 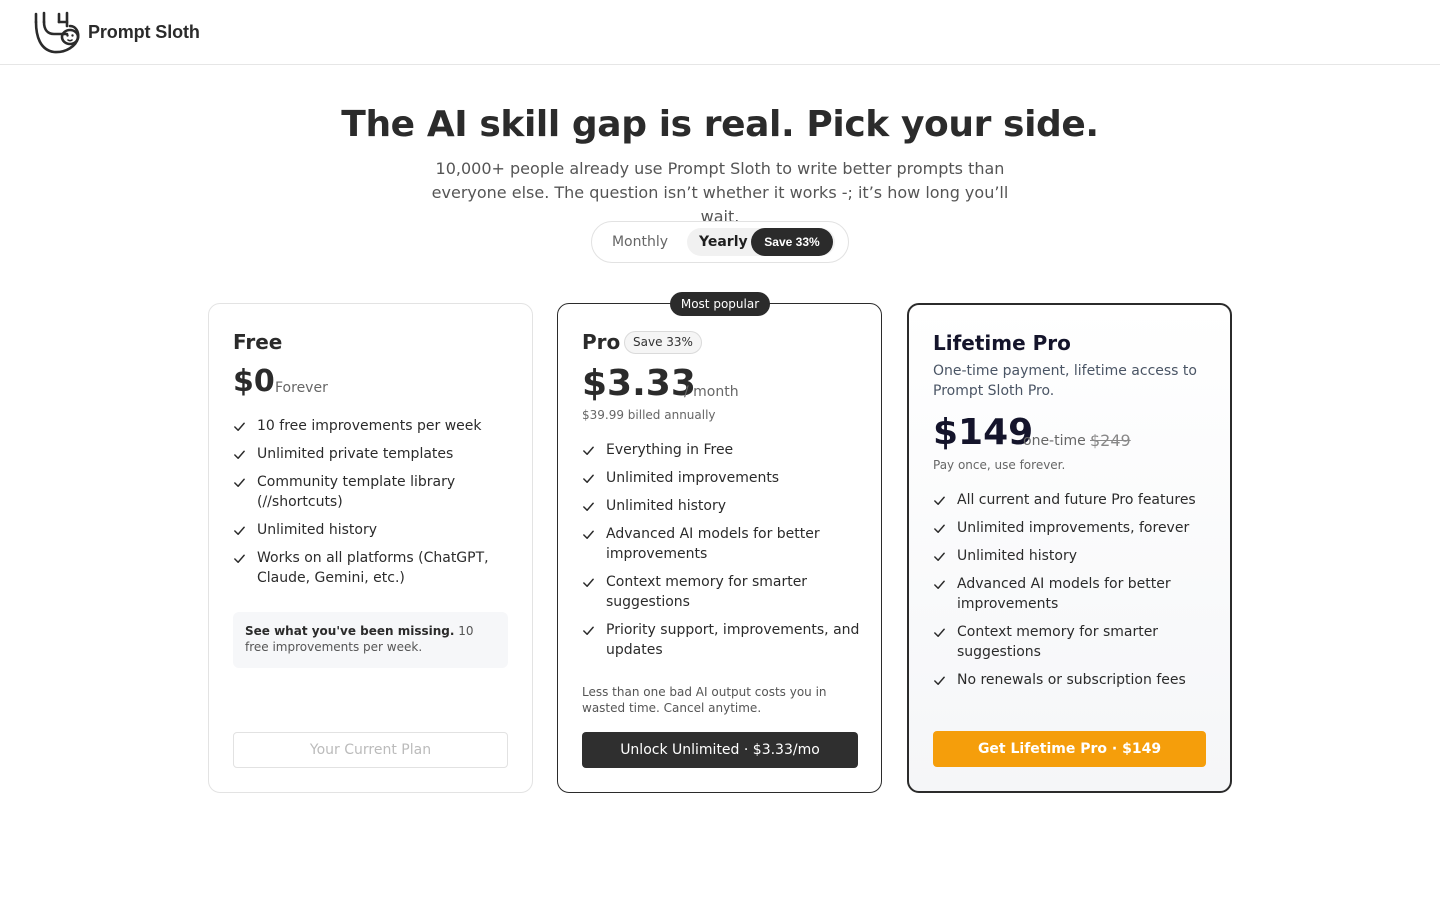 I want to click on list-item: No renewals or subscription fees, so click(x=1073, y=680).